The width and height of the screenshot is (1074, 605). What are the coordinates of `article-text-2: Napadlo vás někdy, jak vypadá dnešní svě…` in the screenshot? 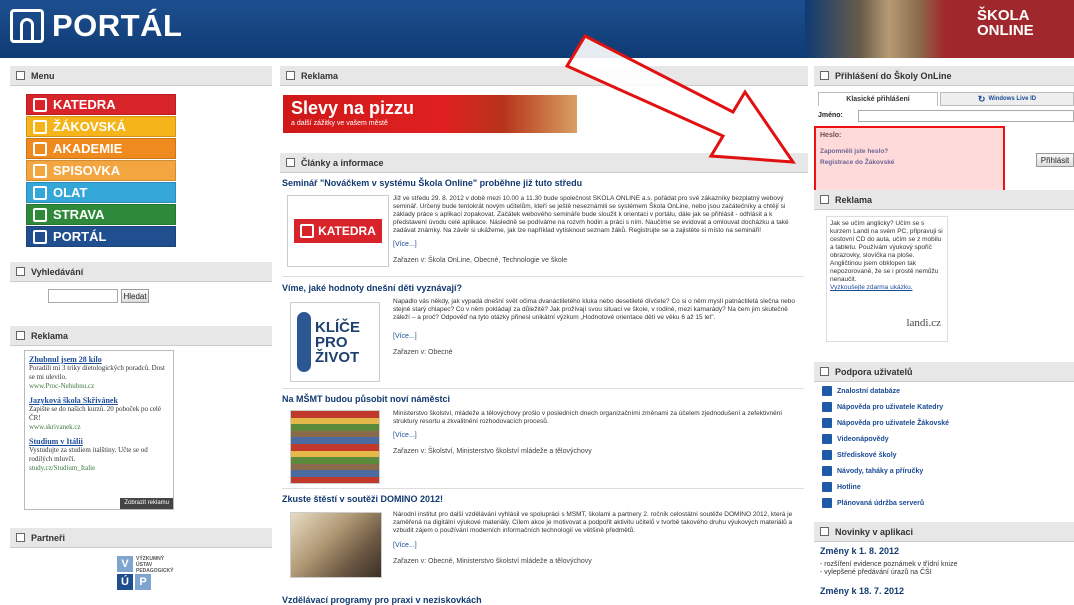 It's located at (594, 309).